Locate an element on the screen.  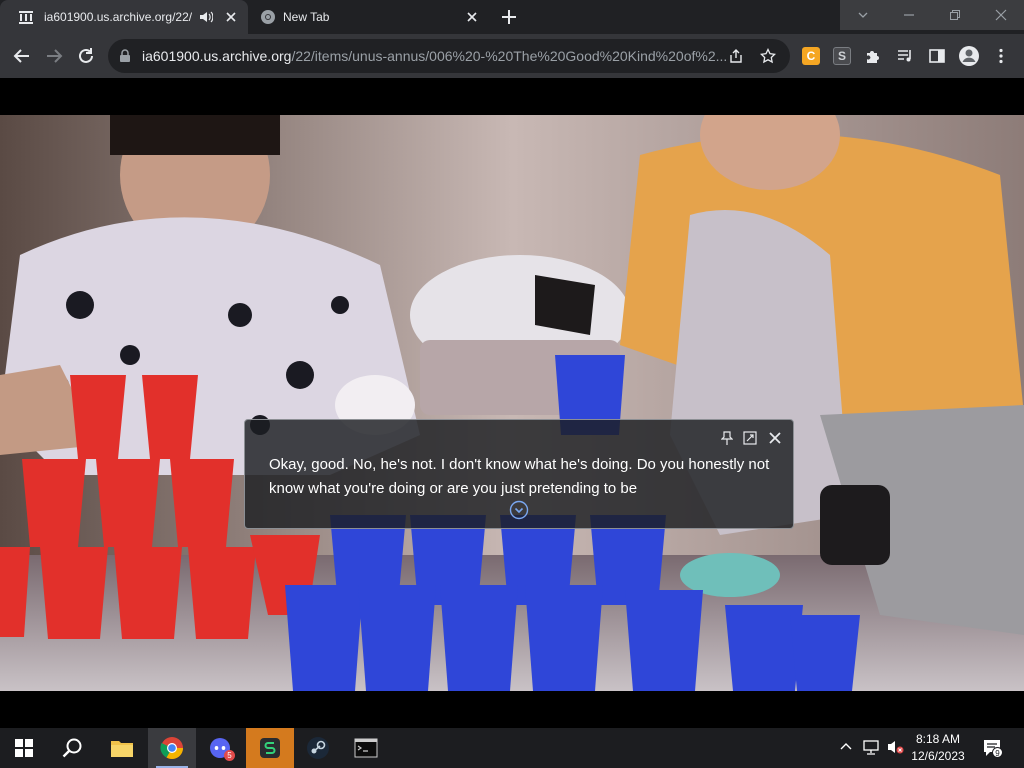
media-controls-icon is located at coordinates (905, 56).